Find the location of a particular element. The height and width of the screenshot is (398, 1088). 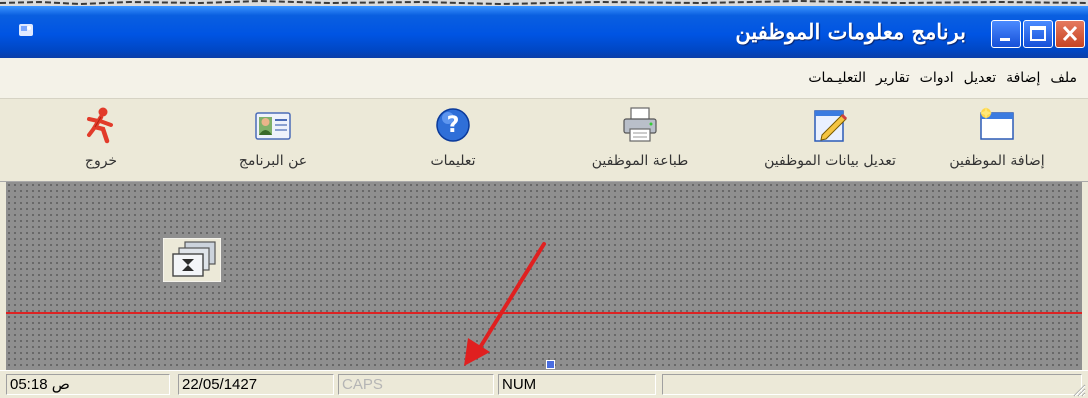

add-employees-button: إضافة الموظفين is located at coordinates (997, 141).